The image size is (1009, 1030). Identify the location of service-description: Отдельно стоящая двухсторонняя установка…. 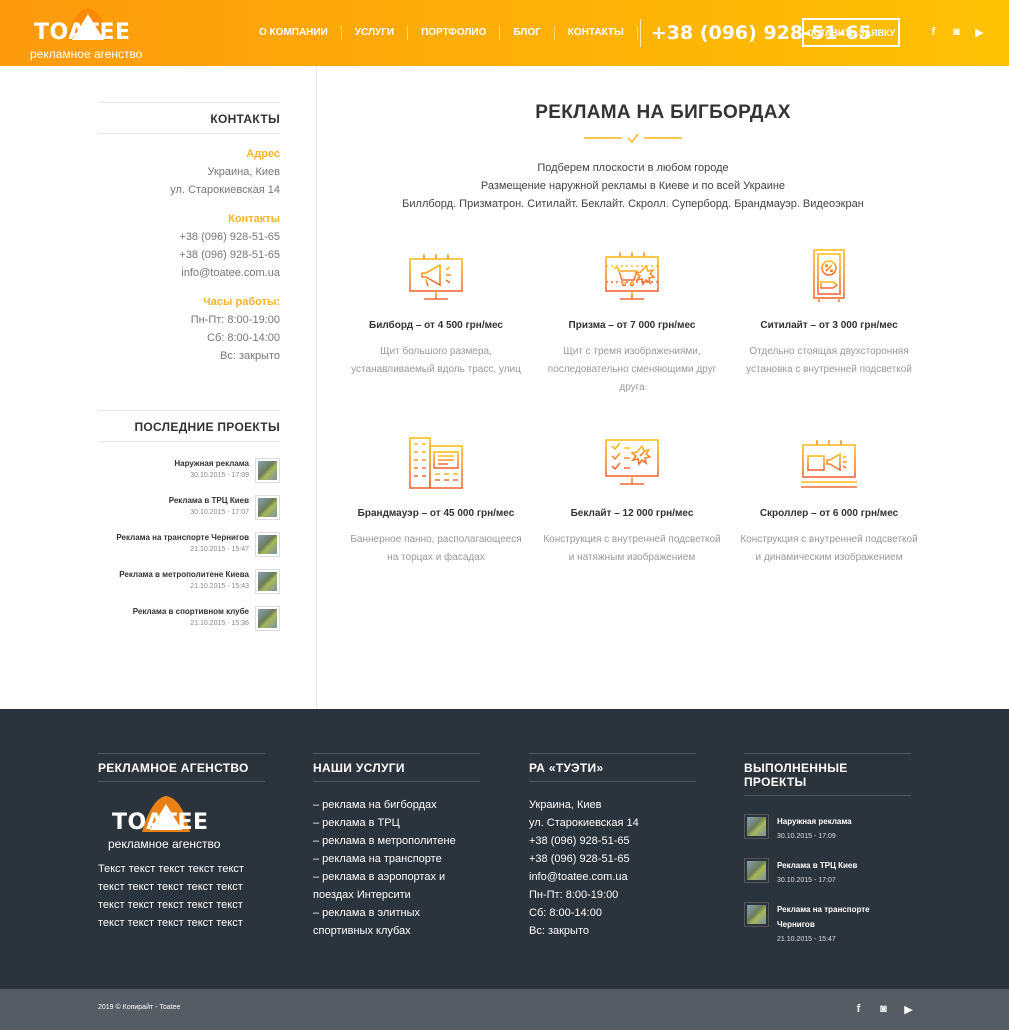
(829, 360).